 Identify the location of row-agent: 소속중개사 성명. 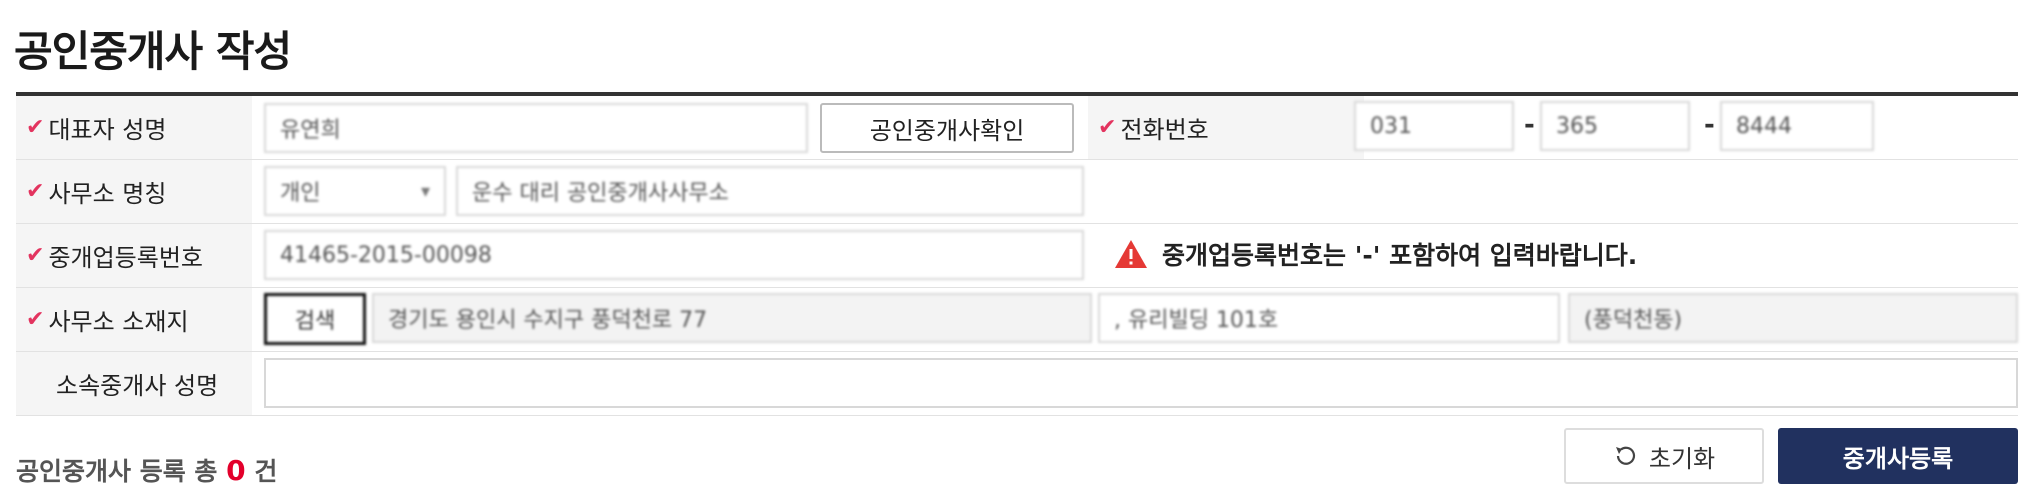
(1017, 384).